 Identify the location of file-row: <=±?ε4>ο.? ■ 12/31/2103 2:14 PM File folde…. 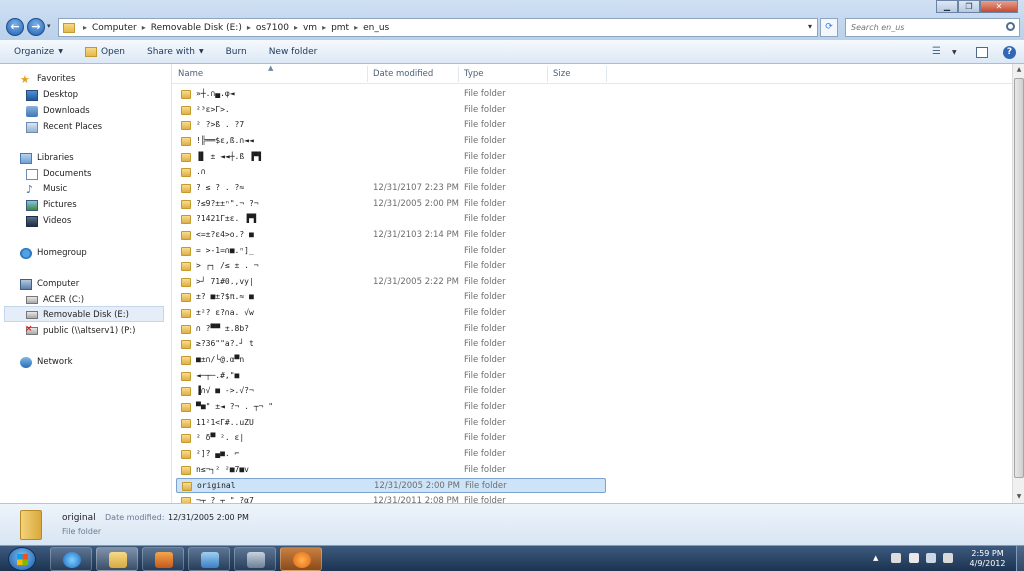
(391, 235).